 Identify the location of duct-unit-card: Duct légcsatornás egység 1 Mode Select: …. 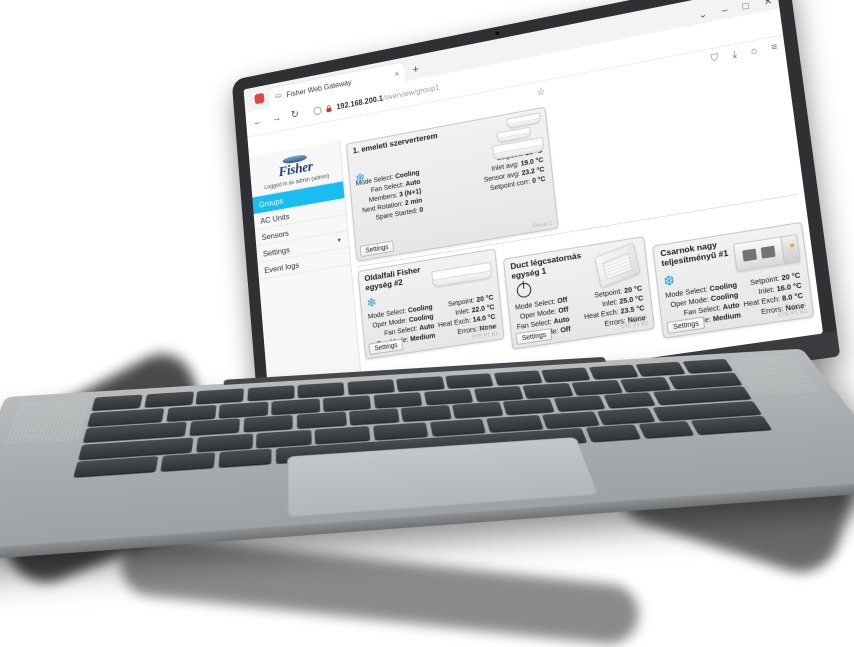
(579, 293).